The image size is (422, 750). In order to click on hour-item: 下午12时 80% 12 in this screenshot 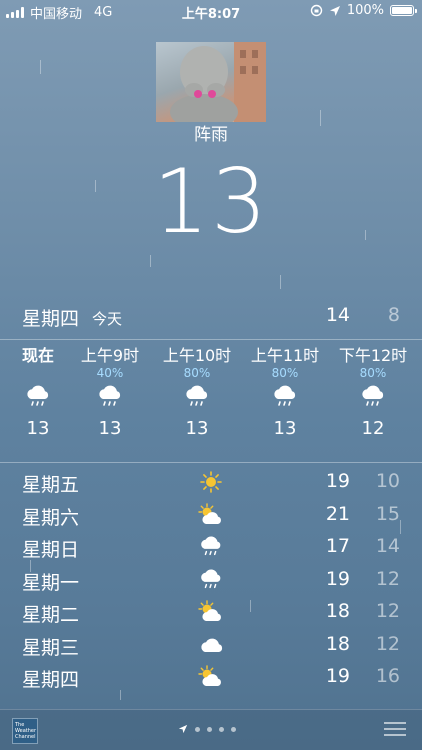, I will do `click(373, 392)`.